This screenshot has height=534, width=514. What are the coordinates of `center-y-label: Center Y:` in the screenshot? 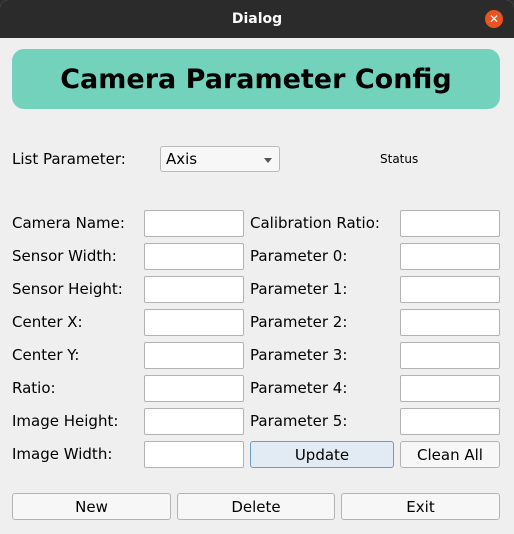 It's located at (46, 355).